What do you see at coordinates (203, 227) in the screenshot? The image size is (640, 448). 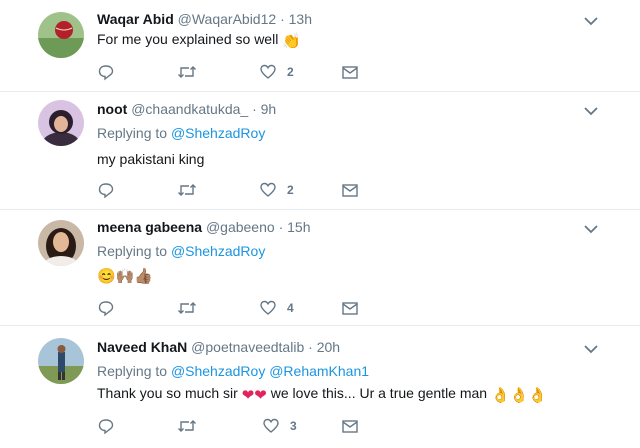 I see `tweet-header: meena gabeena @gabeeno · 15h` at bounding box center [203, 227].